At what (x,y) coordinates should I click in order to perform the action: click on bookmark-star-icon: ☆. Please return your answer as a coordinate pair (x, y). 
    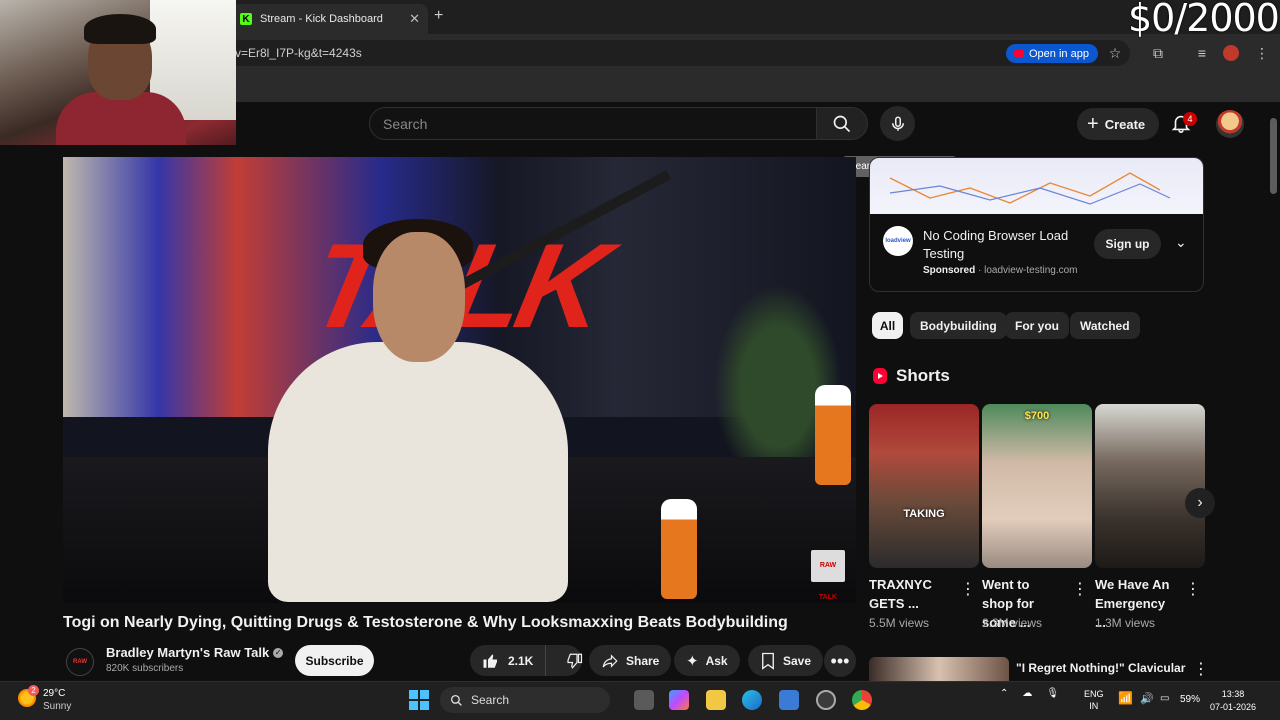
    Looking at the image, I should click on (1115, 53).